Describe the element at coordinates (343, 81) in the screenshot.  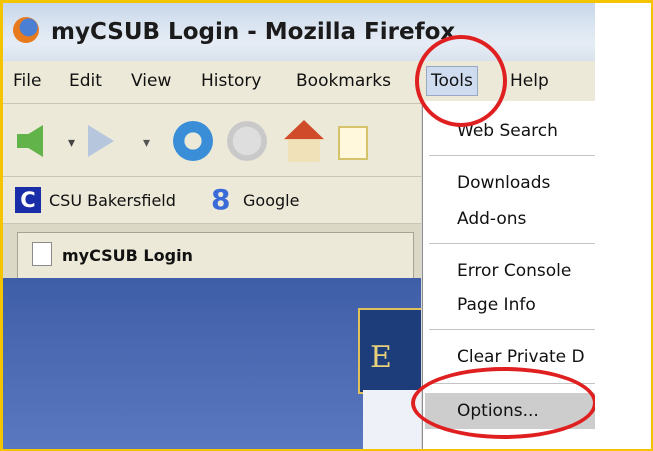
I see `menu-bookmarks: Bookmarks` at that location.